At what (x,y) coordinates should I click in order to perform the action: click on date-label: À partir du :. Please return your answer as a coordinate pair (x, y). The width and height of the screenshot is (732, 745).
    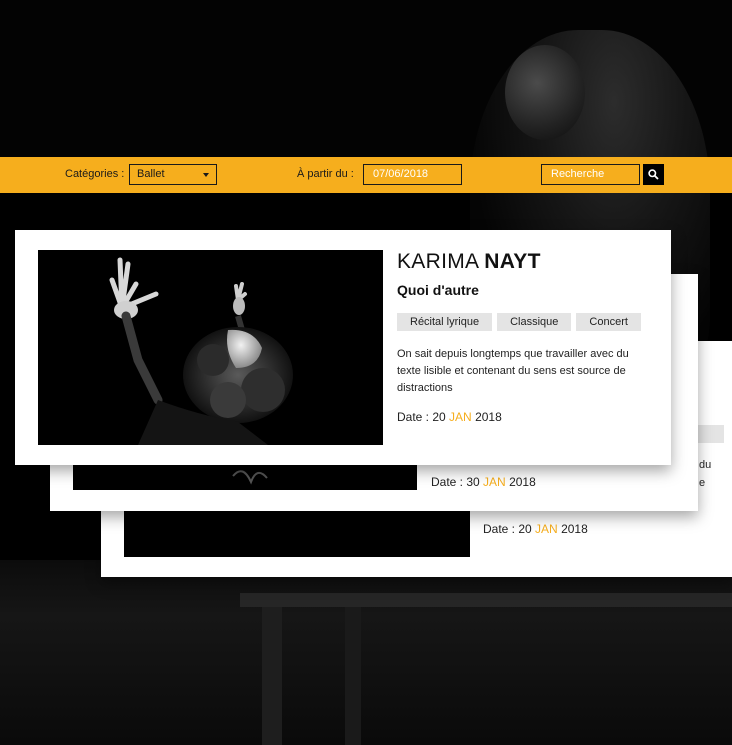
    Looking at the image, I should click on (325, 174).